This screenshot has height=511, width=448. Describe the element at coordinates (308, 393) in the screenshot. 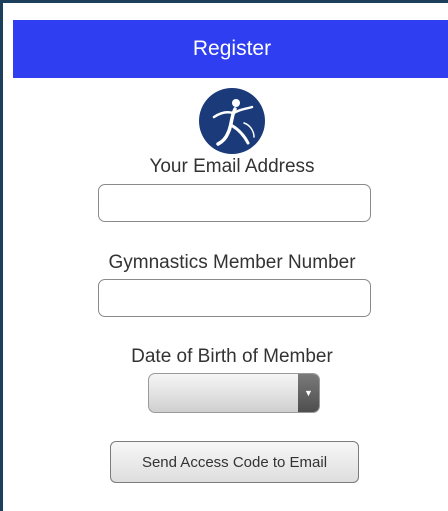

I see `chevron-down-icon: ▼` at that location.